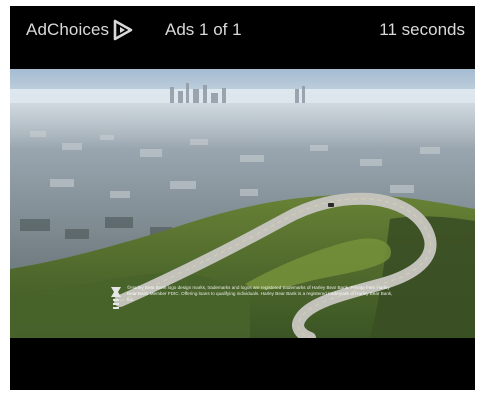  I want to click on ad-countdown: 11 seconds, so click(422, 29).